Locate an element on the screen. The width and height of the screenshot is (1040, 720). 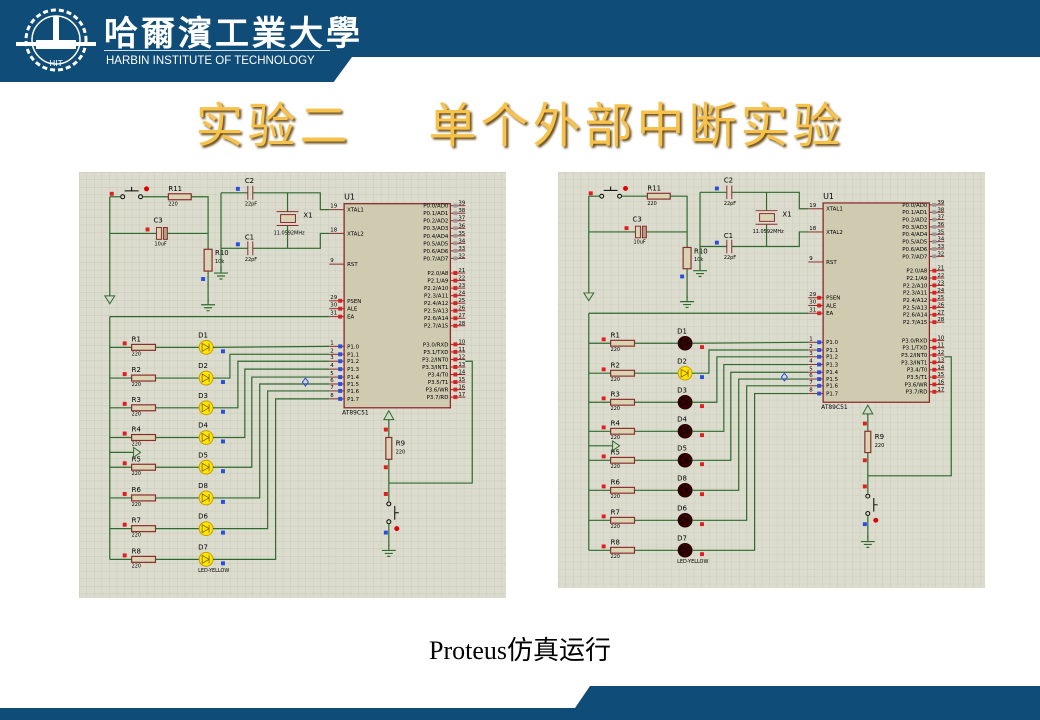
pin-number: 28 is located at coordinates (461, 324).